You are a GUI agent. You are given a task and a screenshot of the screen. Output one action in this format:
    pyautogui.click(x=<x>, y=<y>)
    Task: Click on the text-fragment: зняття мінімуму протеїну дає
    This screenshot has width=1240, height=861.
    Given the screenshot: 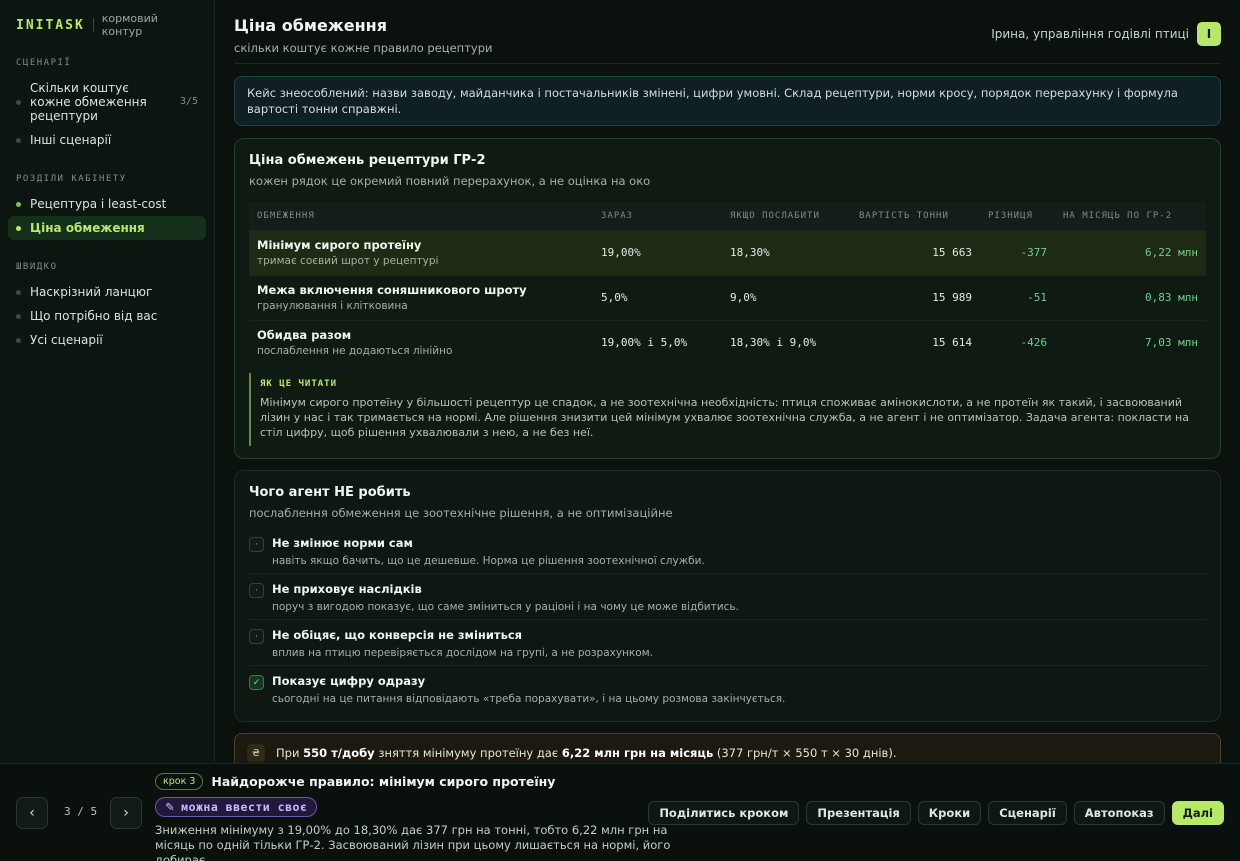 What is the action you would take?
    pyautogui.click(x=468, y=753)
    